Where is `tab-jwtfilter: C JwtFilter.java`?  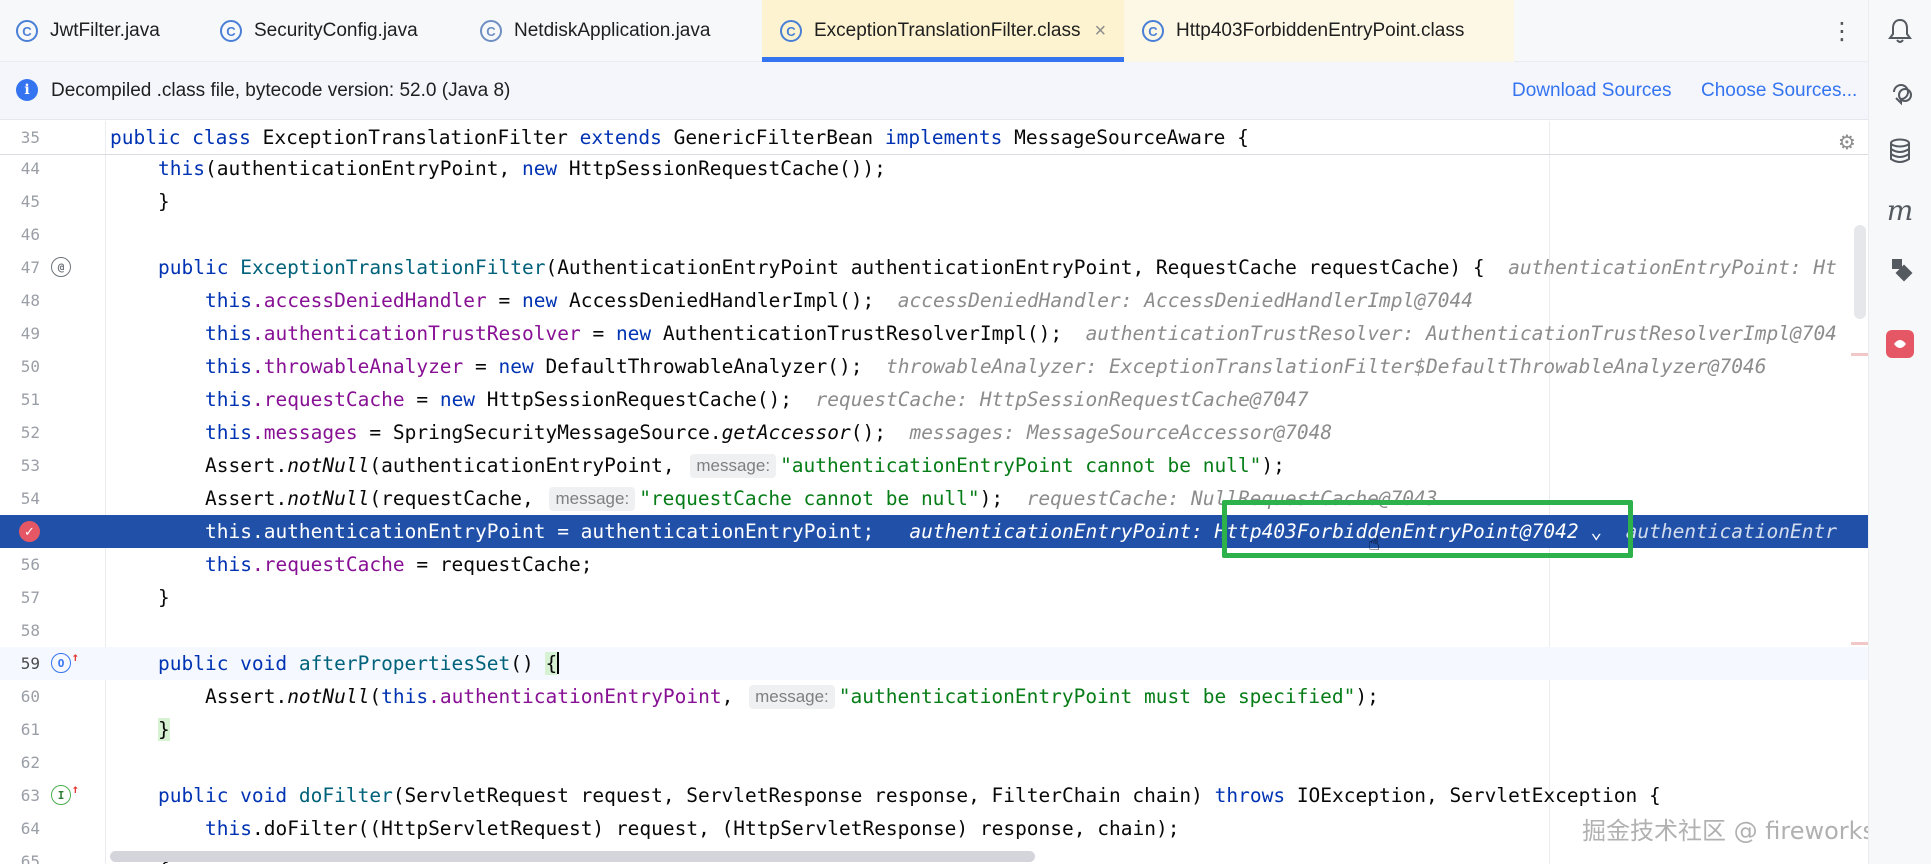
tab-jwtfilter: C JwtFilter.java is located at coordinates (88, 31).